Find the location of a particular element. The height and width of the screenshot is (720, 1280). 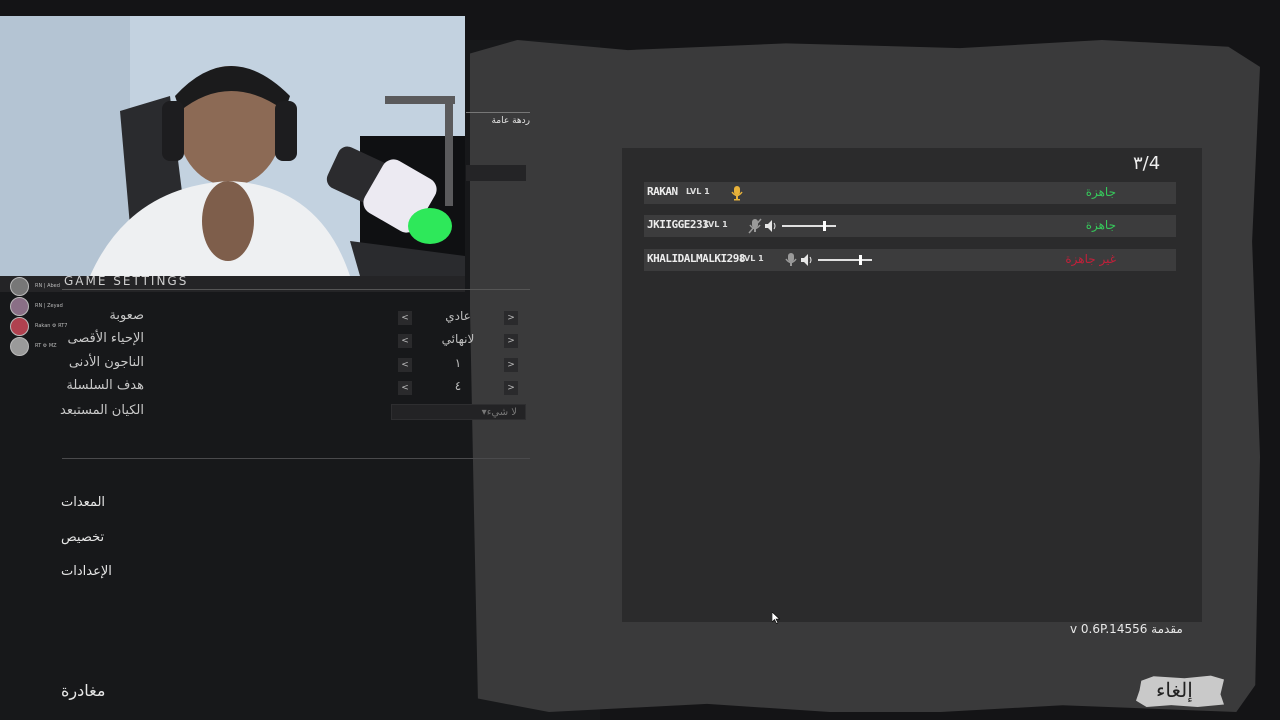

setting-value: ١ is located at coordinates (458, 363).